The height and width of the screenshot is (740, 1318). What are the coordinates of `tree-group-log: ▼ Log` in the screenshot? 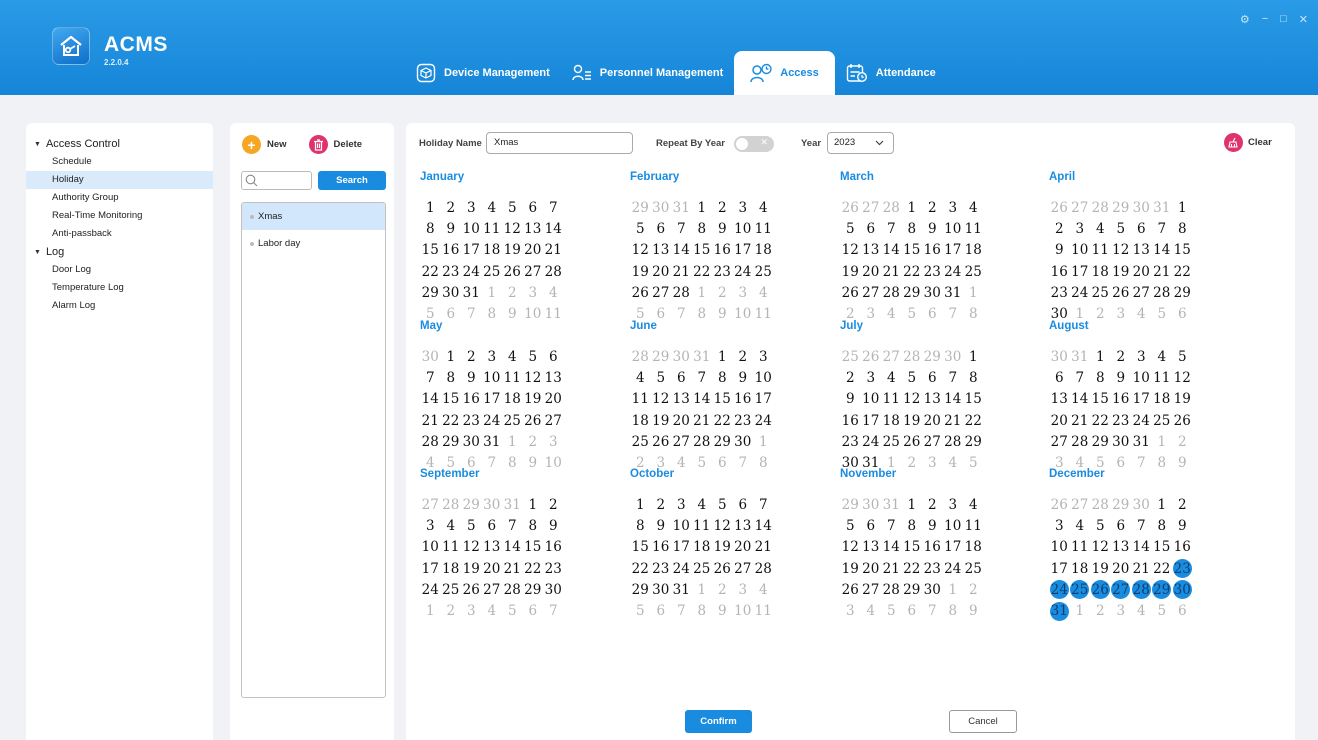 It's located at (119, 252).